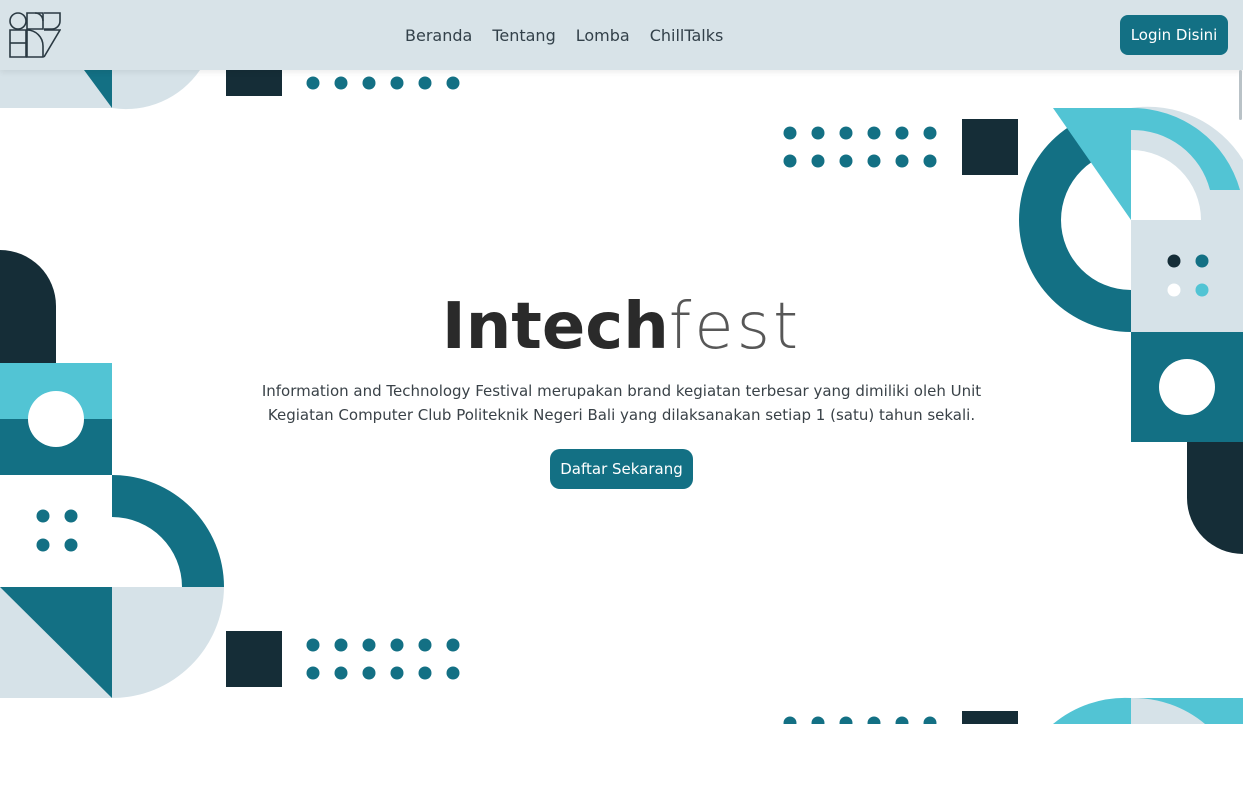 The image size is (1243, 812). I want to click on hero-title: Intechfest, so click(621, 327).